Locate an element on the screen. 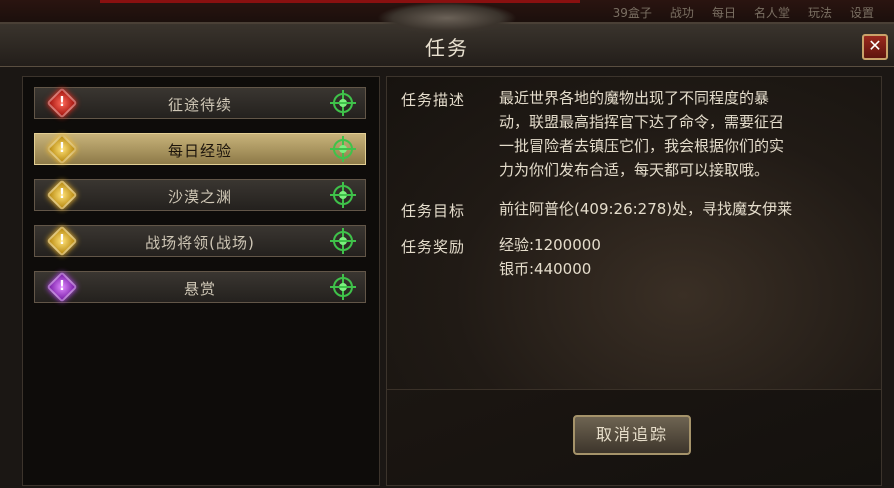 The width and height of the screenshot is (894, 488). quest-item-label: 征途待续 is located at coordinates (199, 105).